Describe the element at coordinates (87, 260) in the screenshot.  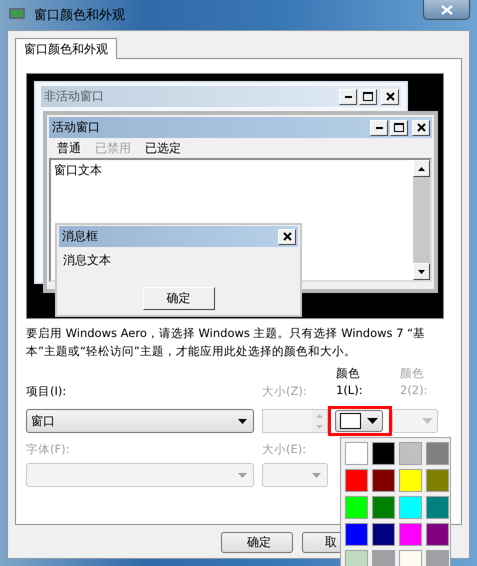
I see `message-text: 消息文本` at that location.